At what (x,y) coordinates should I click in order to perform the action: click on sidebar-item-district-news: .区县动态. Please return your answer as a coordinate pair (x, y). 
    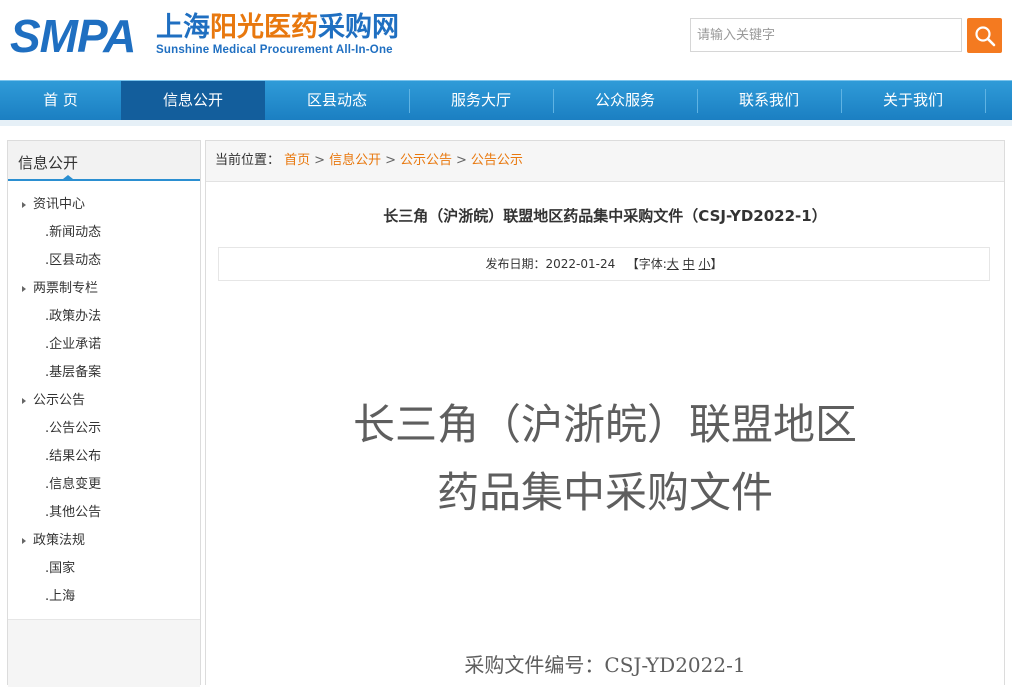
    Looking at the image, I should click on (104, 261).